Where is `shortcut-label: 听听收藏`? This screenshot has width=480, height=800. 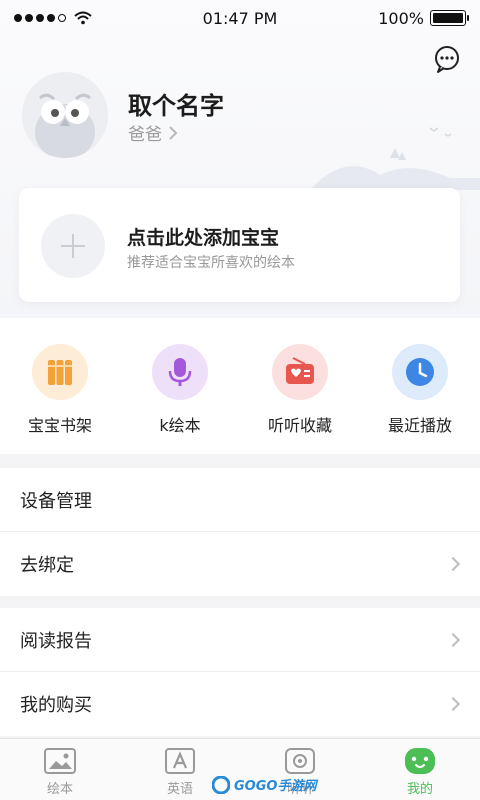
shortcut-label: 听听收藏 is located at coordinates (299, 425).